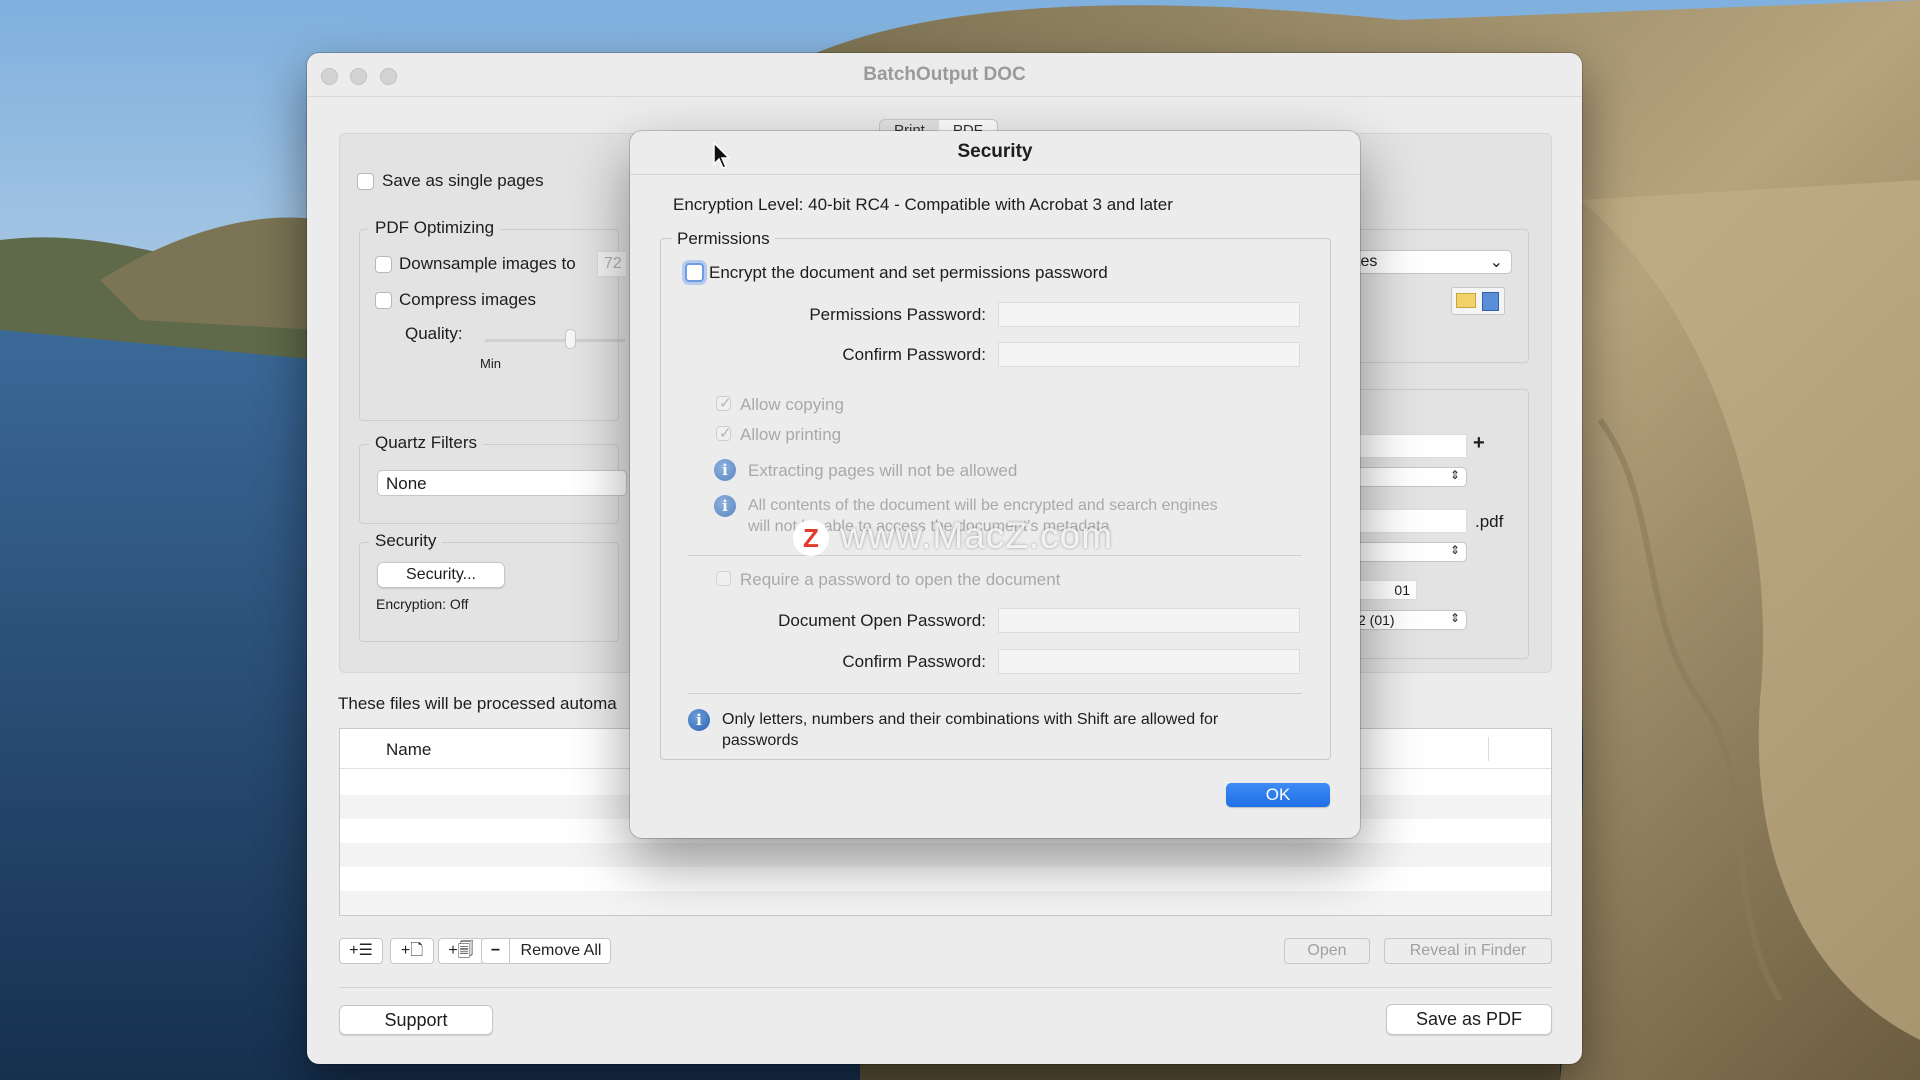 Image resolution: width=1920 pixels, height=1080 pixels. Describe the element at coordinates (1149, 620) in the screenshot. I see `document-open-password-field` at that location.